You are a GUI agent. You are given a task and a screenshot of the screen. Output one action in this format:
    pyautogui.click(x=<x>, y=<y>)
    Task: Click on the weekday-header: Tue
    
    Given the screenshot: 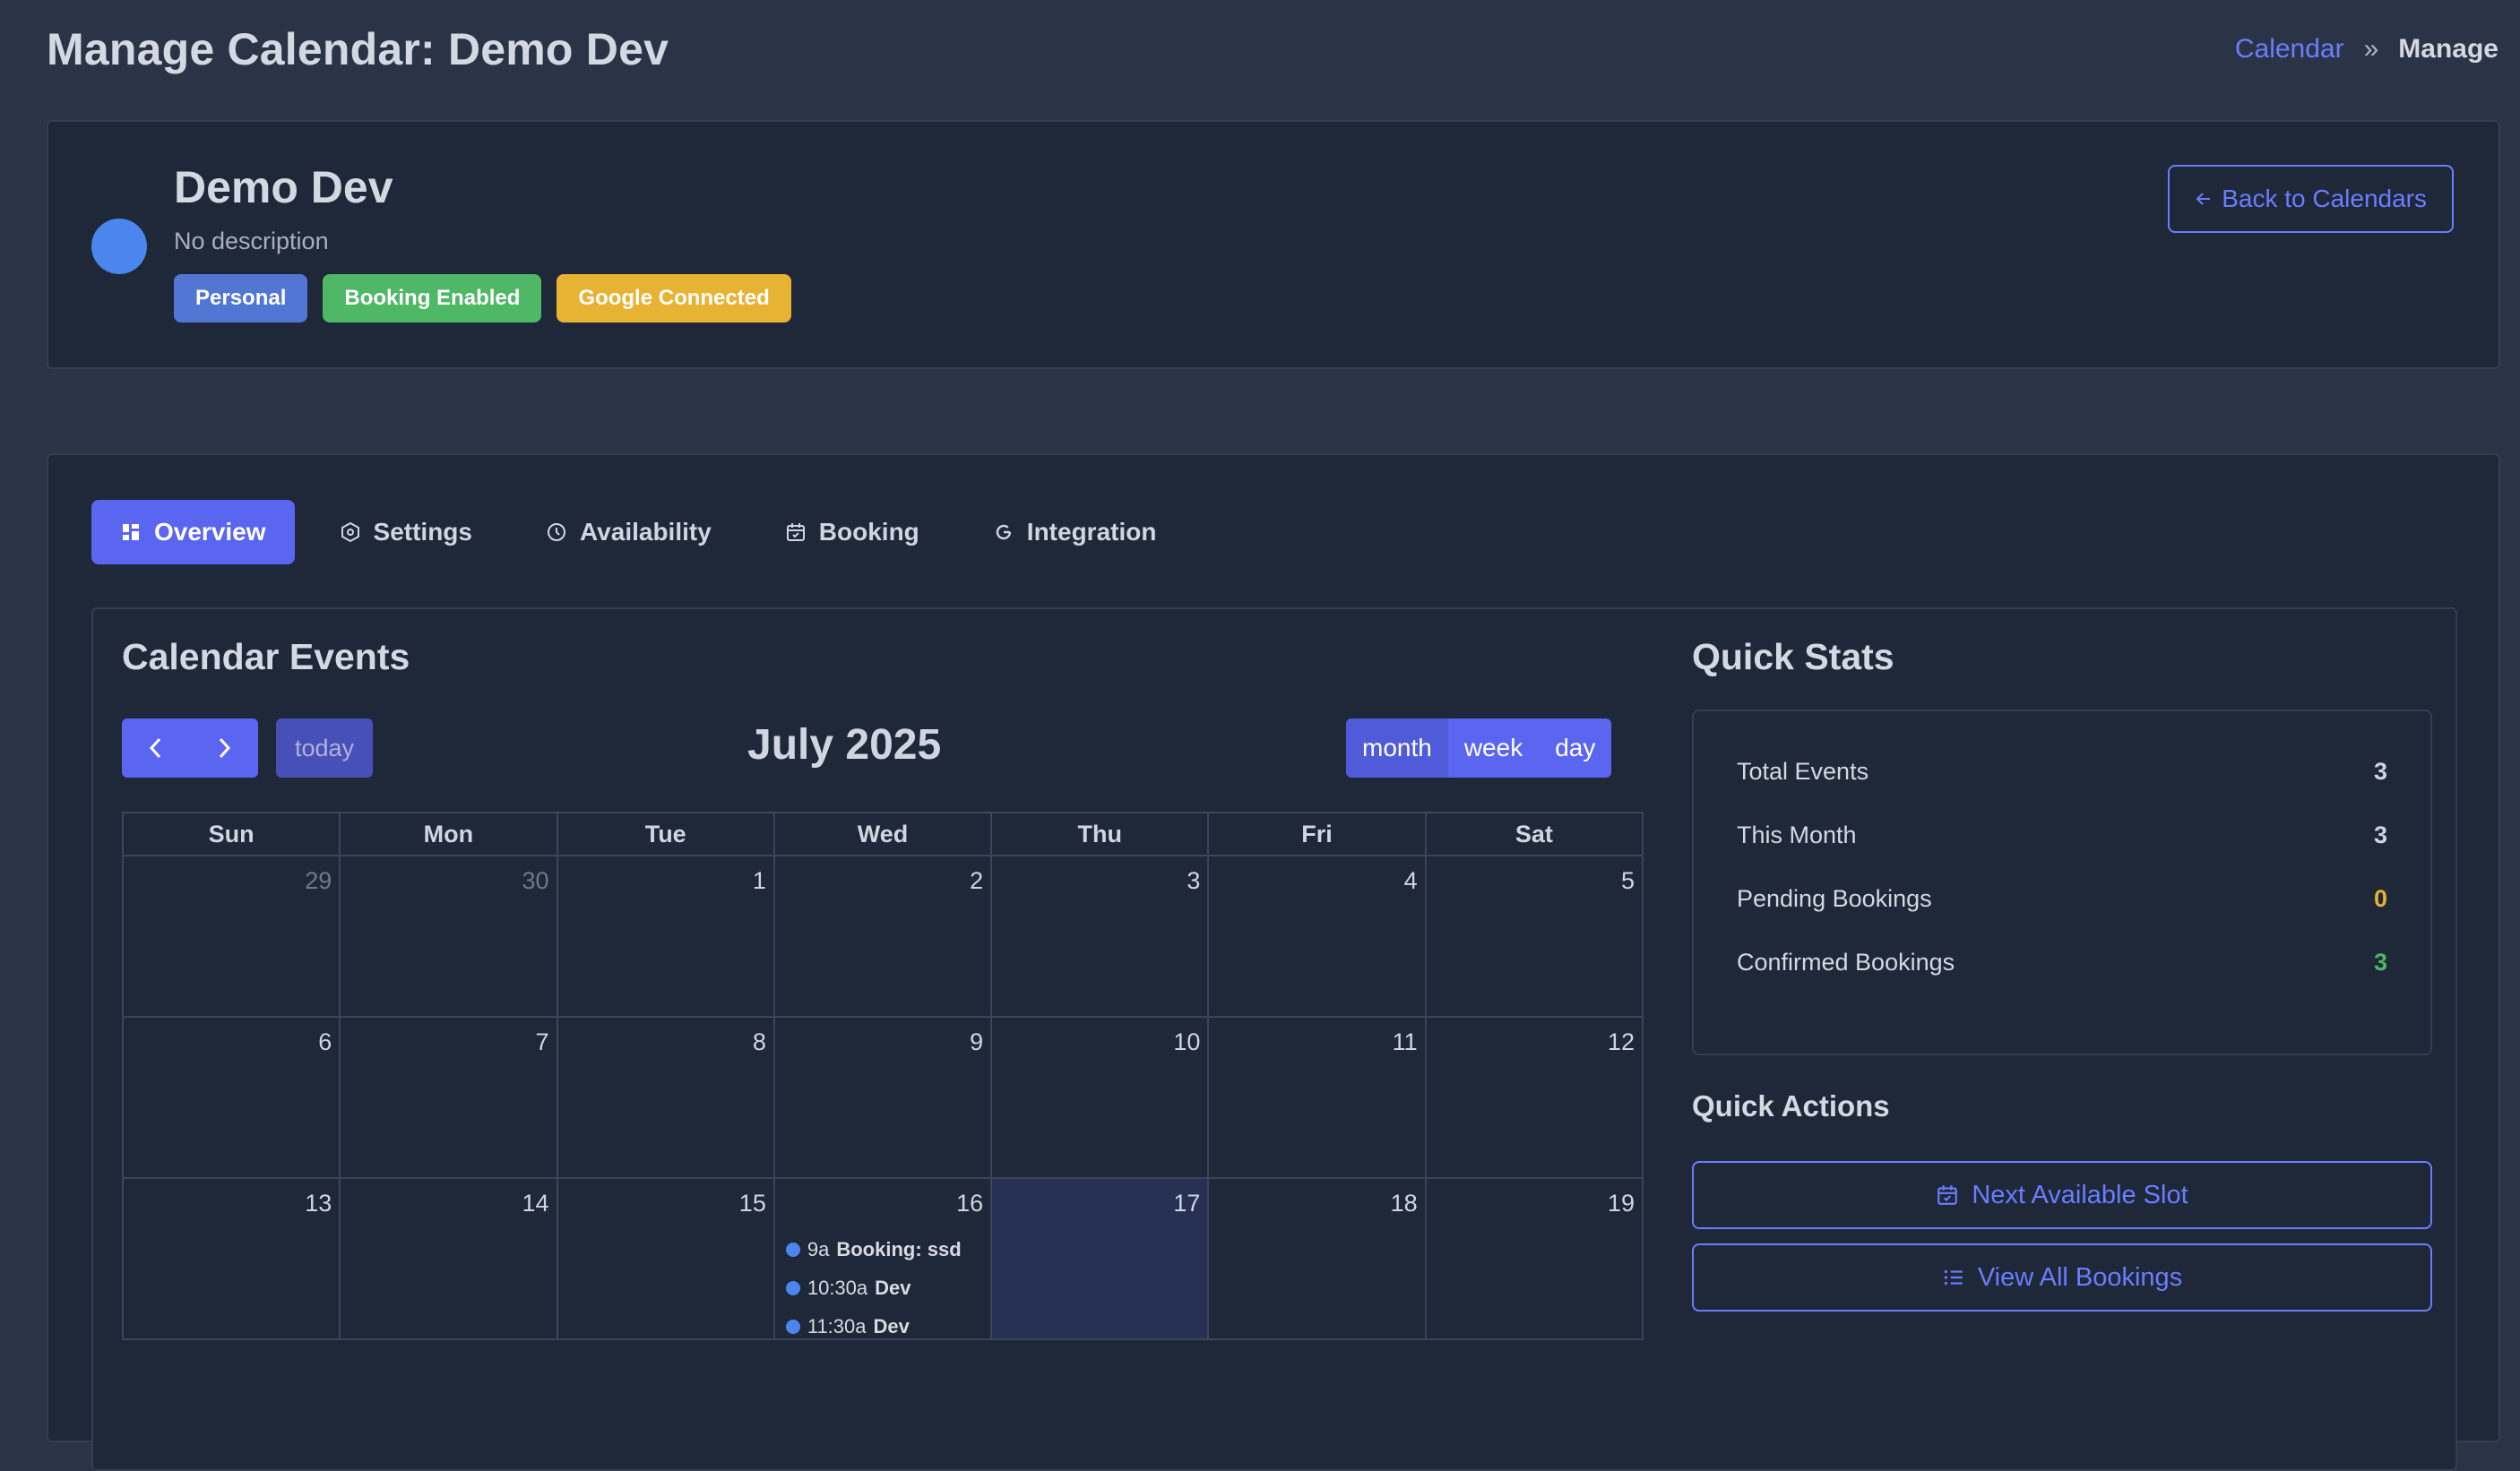 What is the action you would take?
    pyautogui.click(x=666, y=834)
    